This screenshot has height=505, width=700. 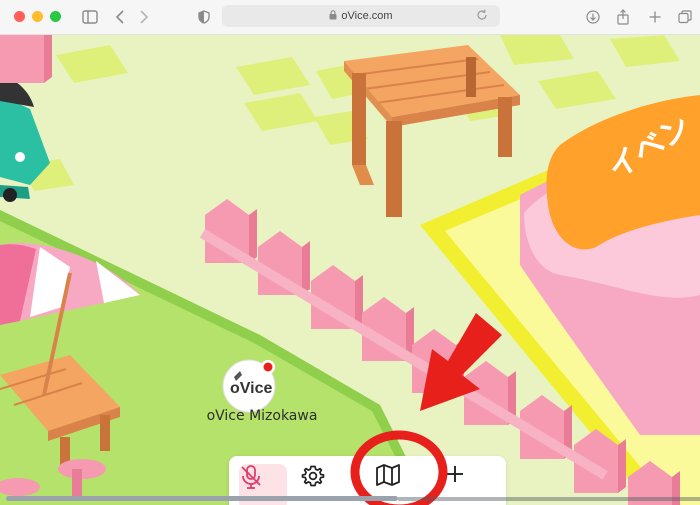 What do you see at coordinates (202, 498) in the screenshot?
I see `horizontal-scrollbar` at bounding box center [202, 498].